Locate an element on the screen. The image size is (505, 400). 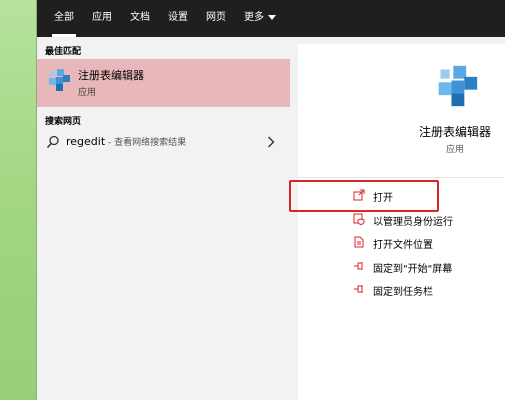
tab-apps: 应用 is located at coordinates (102, 18).